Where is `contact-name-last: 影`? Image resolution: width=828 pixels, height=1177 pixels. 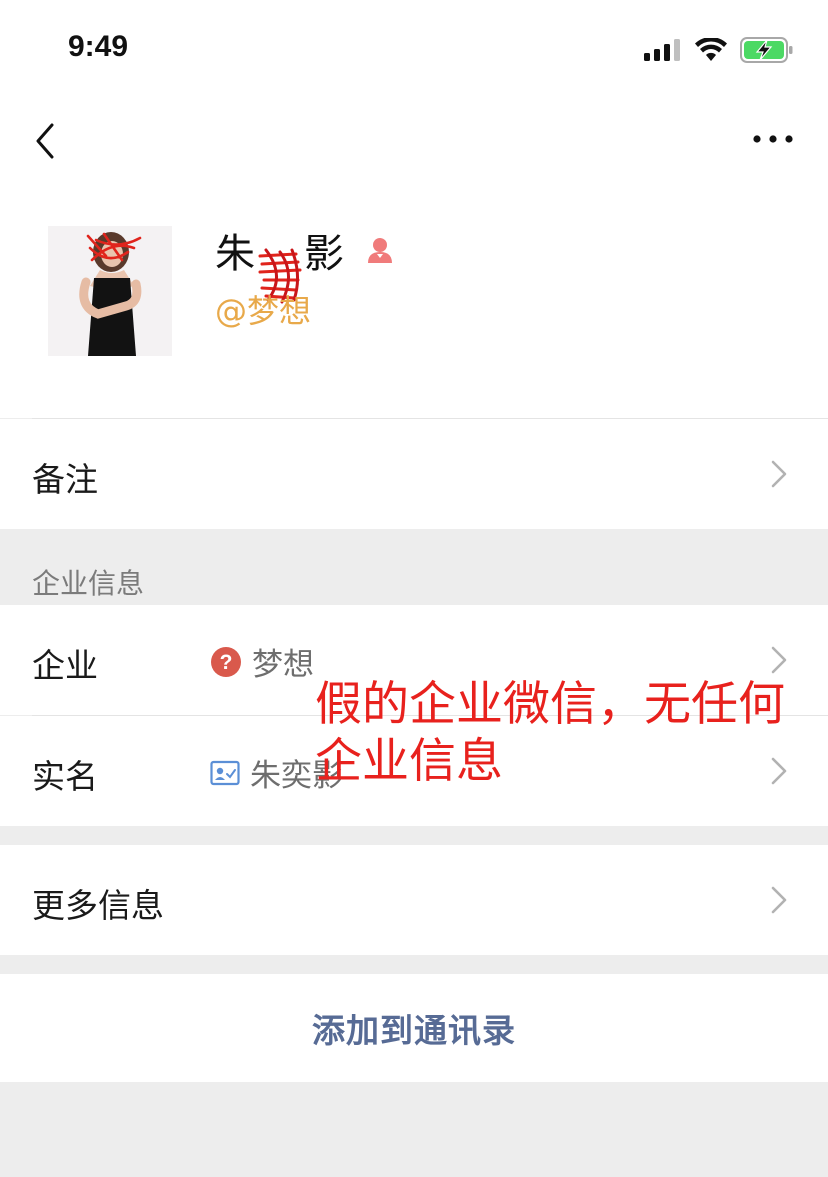
contact-name-last: 影 is located at coordinates (324, 254).